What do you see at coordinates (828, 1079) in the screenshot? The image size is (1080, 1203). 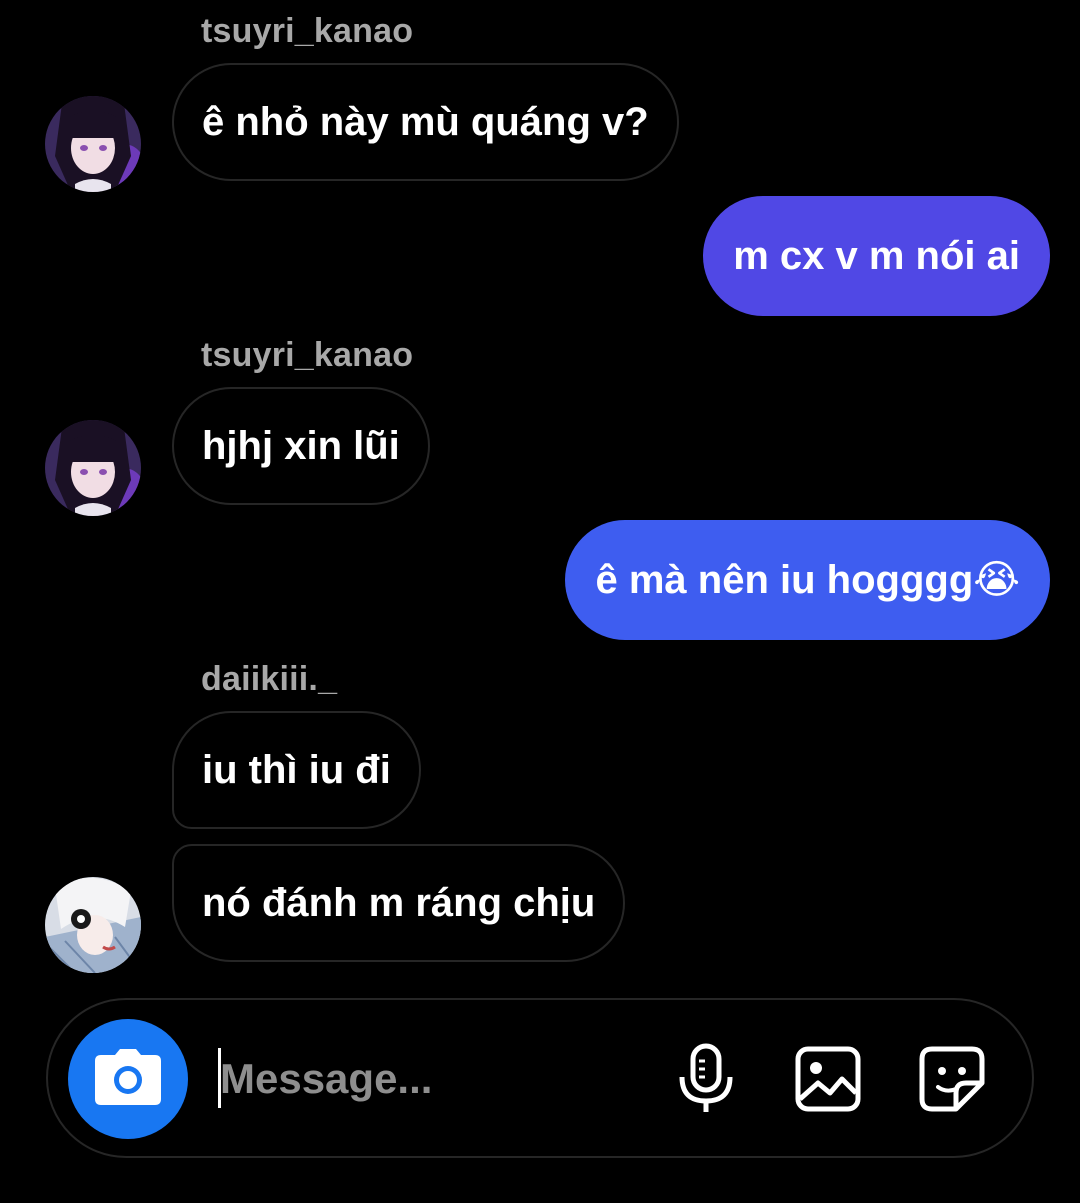 I see `gallery-icon` at bounding box center [828, 1079].